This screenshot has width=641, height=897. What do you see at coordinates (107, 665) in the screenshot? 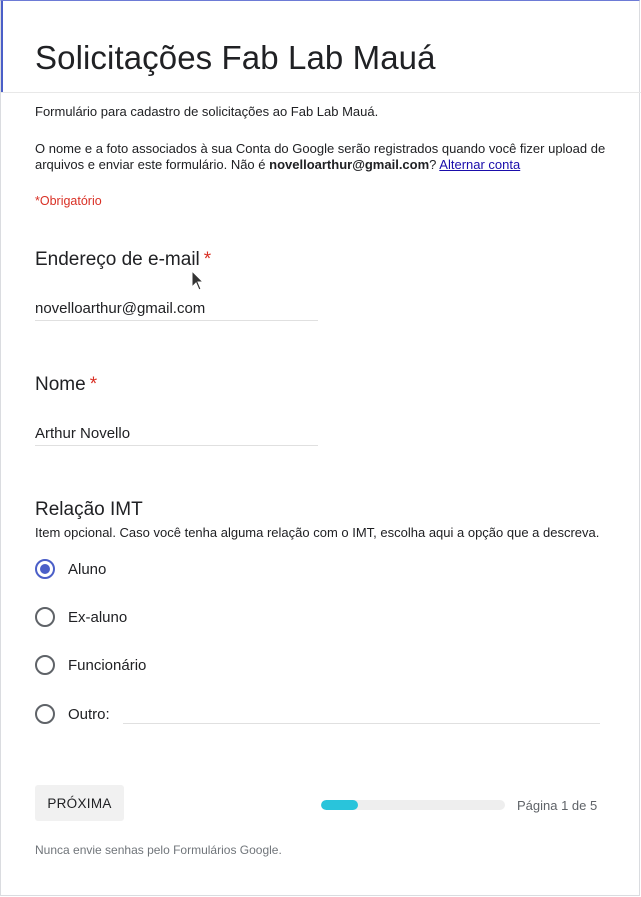
I see `option-label: Funcionário` at bounding box center [107, 665].